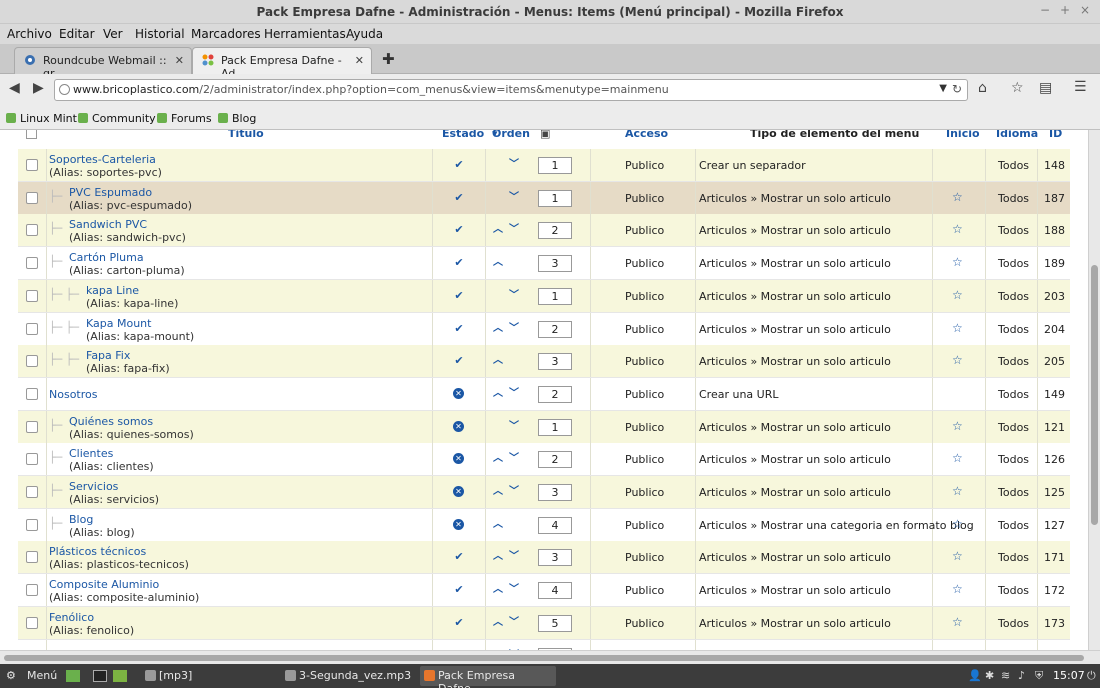 The width and height of the screenshot is (1100, 688). I want to click on volume-icon: ♪, so click(1021, 675).